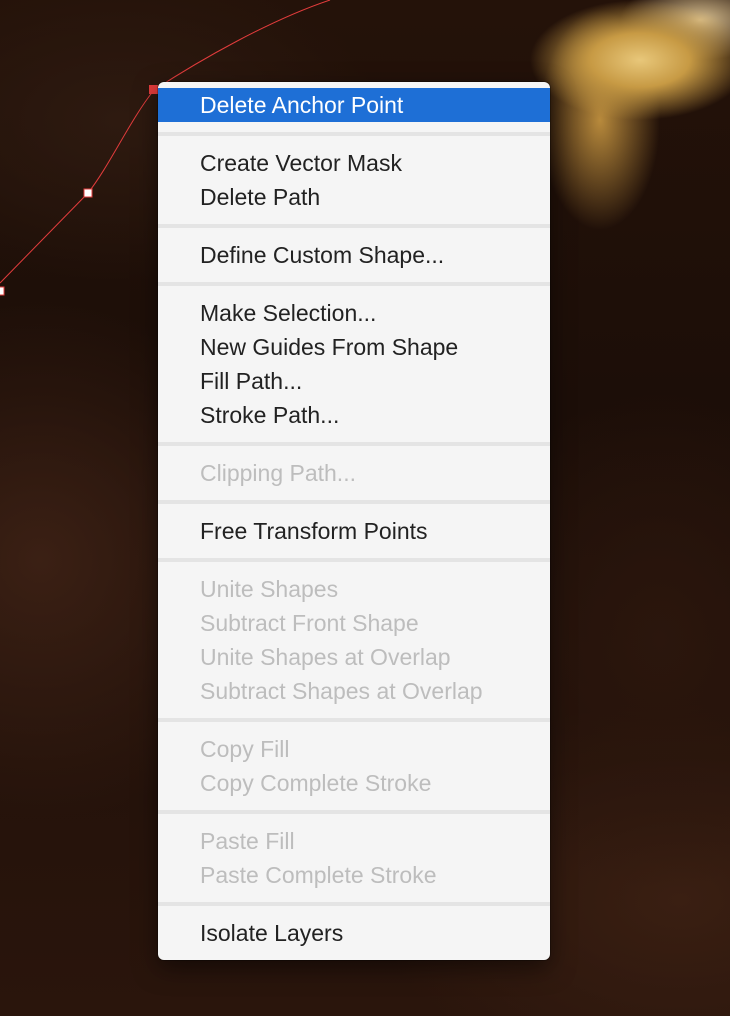 The width and height of the screenshot is (730, 1016). I want to click on menu-item-unite-shapes-at-overlap: Unite Shapes at Overlap, so click(325, 657).